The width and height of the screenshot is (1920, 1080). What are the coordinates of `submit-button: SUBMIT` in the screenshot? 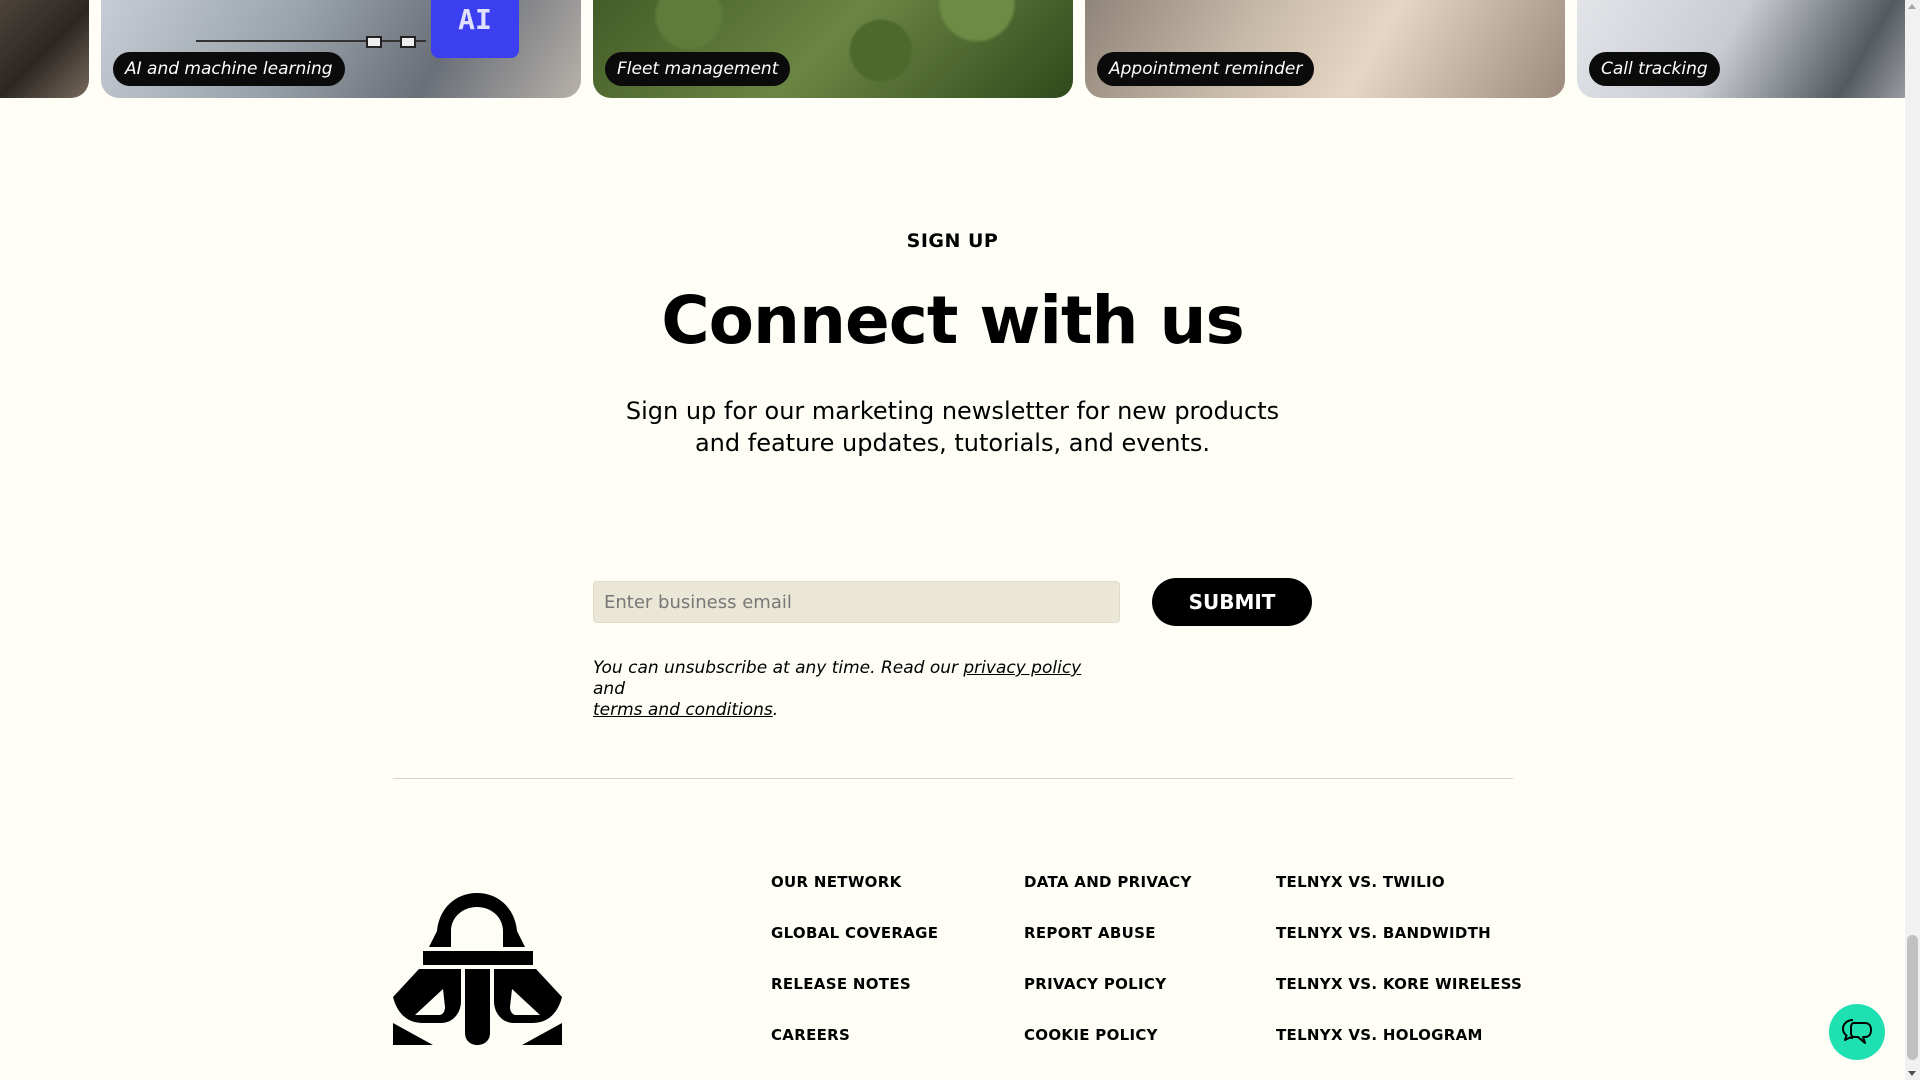 It's located at (1232, 602).